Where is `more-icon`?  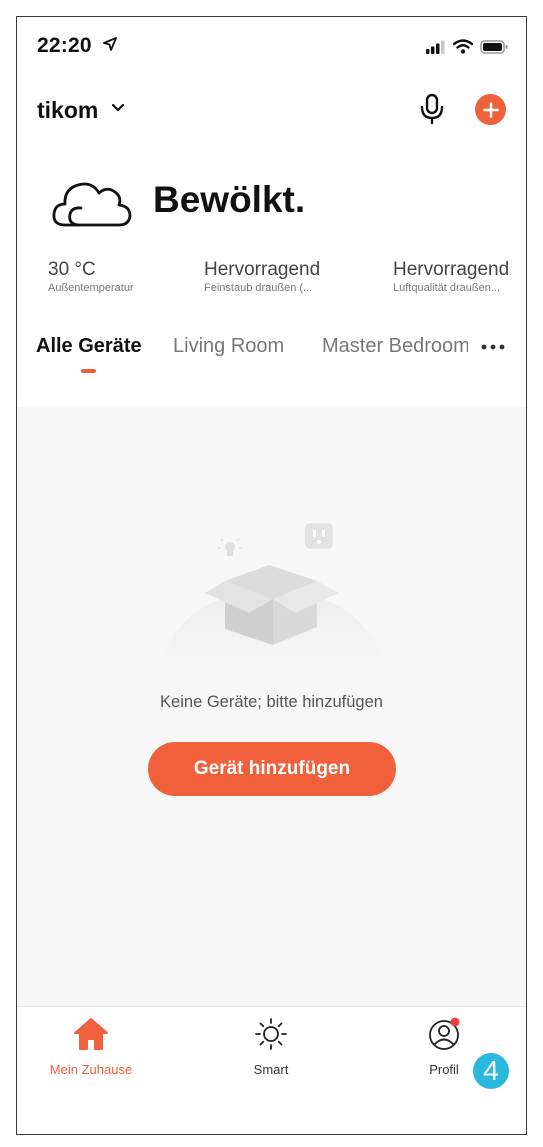 more-icon is located at coordinates (493, 347).